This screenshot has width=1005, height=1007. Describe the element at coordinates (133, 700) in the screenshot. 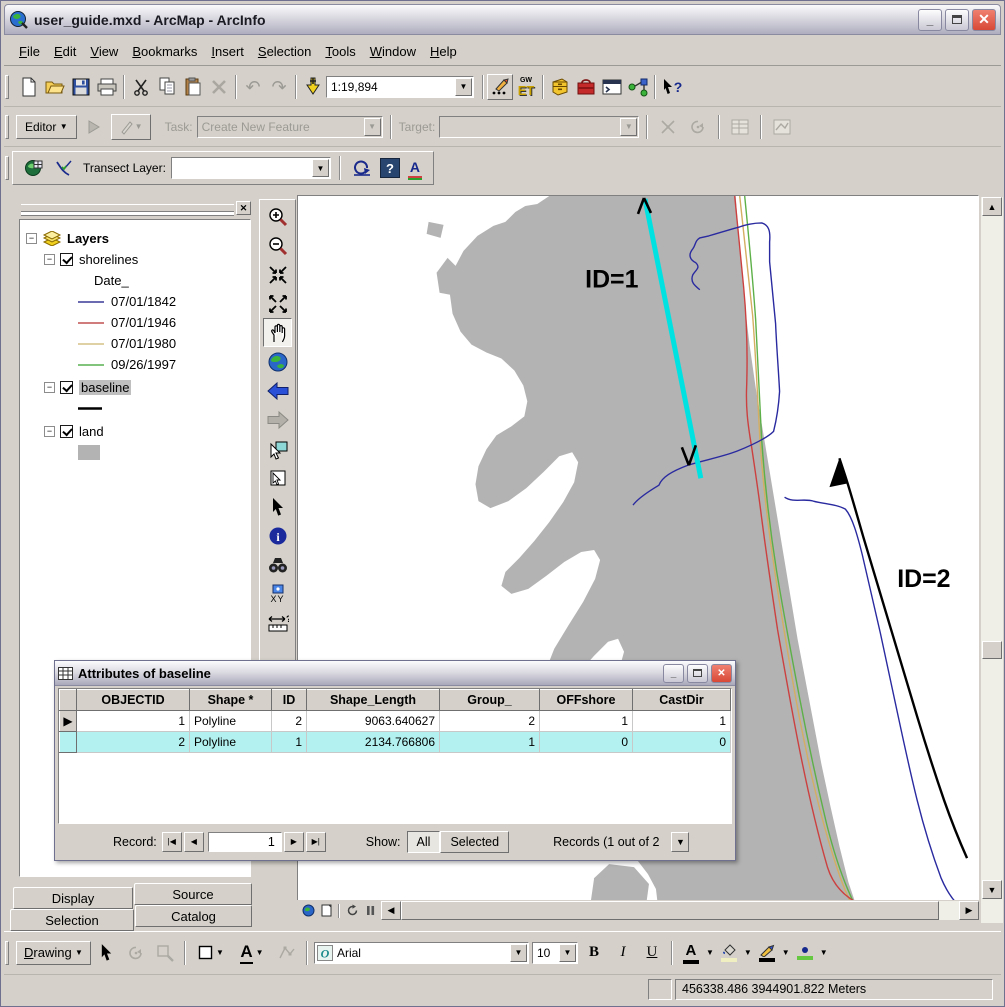

I see `col-objectid: OBJECTID` at that location.